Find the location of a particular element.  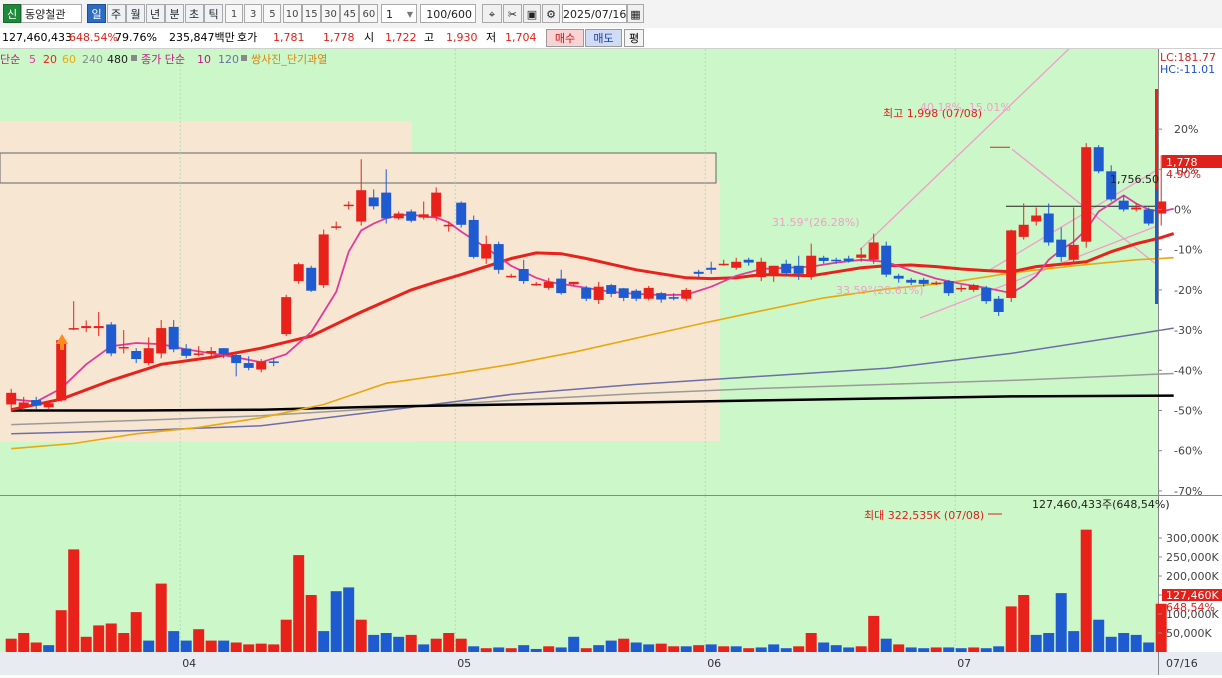

axis-down-bar is located at coordinates (1156, 246).